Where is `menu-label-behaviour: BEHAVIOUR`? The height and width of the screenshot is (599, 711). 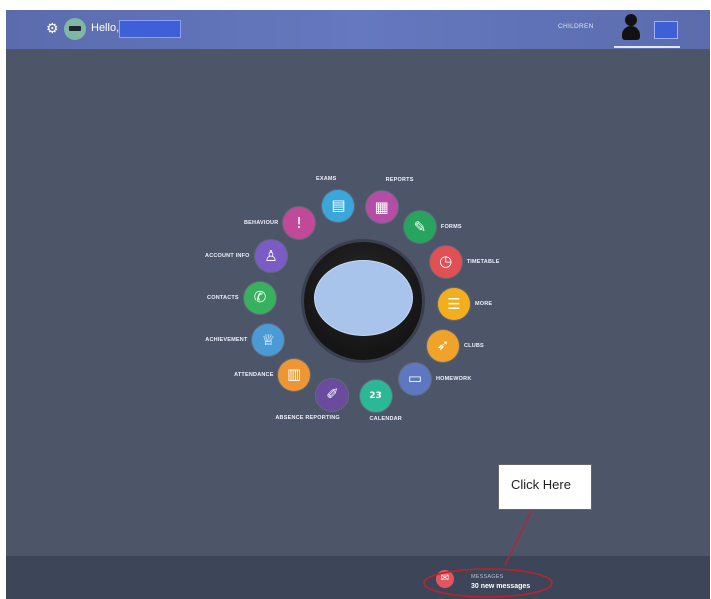
menu-label-behaviour: BEHAVIOUR is located at coordinates (261, 223).